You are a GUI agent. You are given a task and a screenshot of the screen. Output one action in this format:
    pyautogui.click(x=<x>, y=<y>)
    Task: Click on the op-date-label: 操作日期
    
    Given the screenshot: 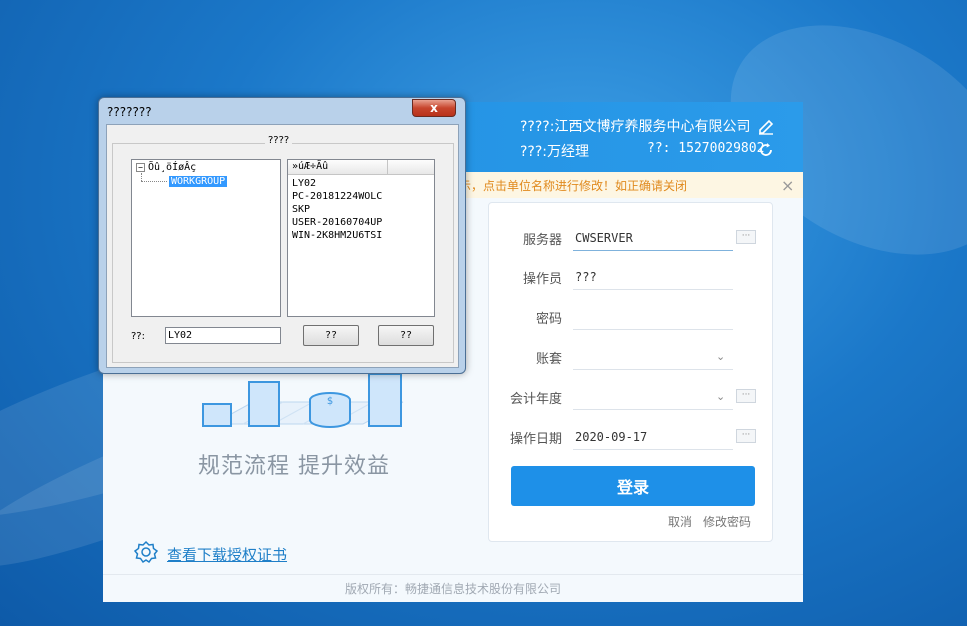 What is the action you would take?
    pyautogui.click(x=535, y=439)
    